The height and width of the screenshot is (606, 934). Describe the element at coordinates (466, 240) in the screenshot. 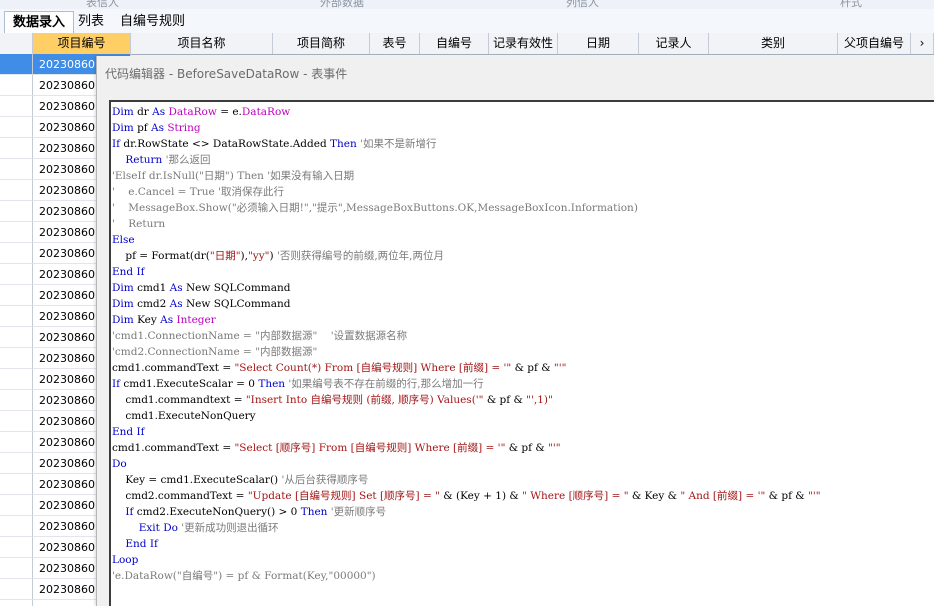

I see `code-line: Else` at that location.